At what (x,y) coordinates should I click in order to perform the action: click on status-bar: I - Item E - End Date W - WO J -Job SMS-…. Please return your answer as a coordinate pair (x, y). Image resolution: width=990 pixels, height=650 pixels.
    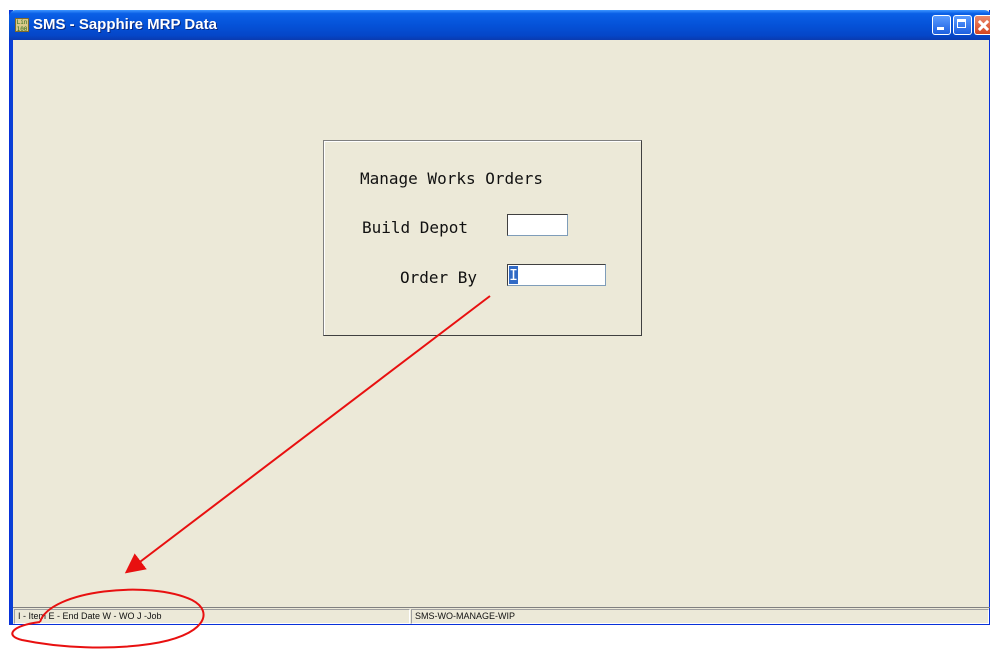
    Looking at the image, I should click on (501, 616).